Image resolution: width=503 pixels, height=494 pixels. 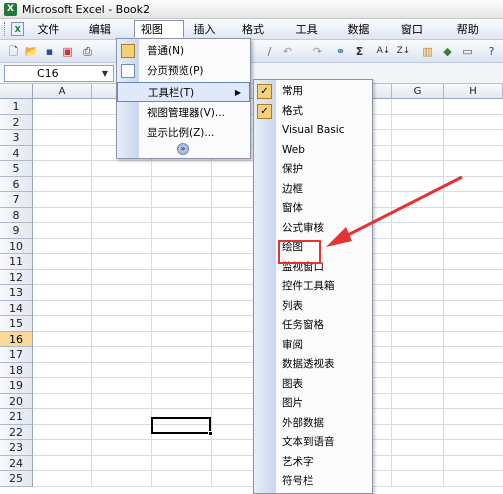 I want to click on row-header: 16, so click(x=16, y=339).